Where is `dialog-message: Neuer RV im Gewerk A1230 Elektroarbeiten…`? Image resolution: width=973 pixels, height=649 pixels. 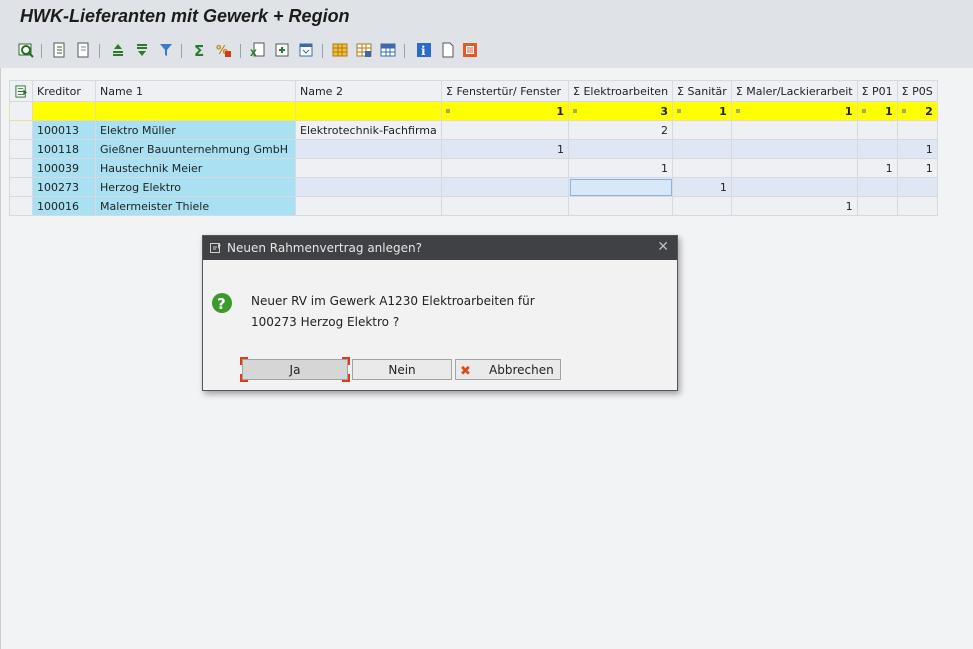
dialog-message: Neuer RV im Gewerk A1230 Elektroarbeiten… is located at coordinates (393, 311).